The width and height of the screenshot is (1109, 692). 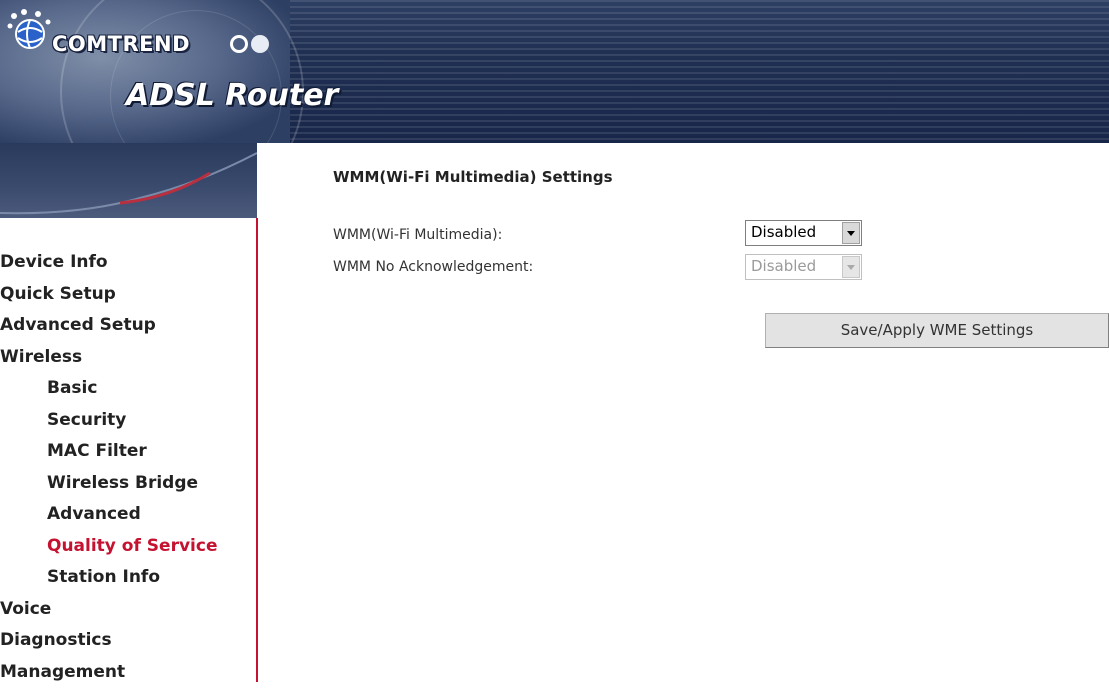 What do you see at coordinates (260, 44) in the screenshot?
I see `logo-dot-shape` at bounding box center [260, 44].